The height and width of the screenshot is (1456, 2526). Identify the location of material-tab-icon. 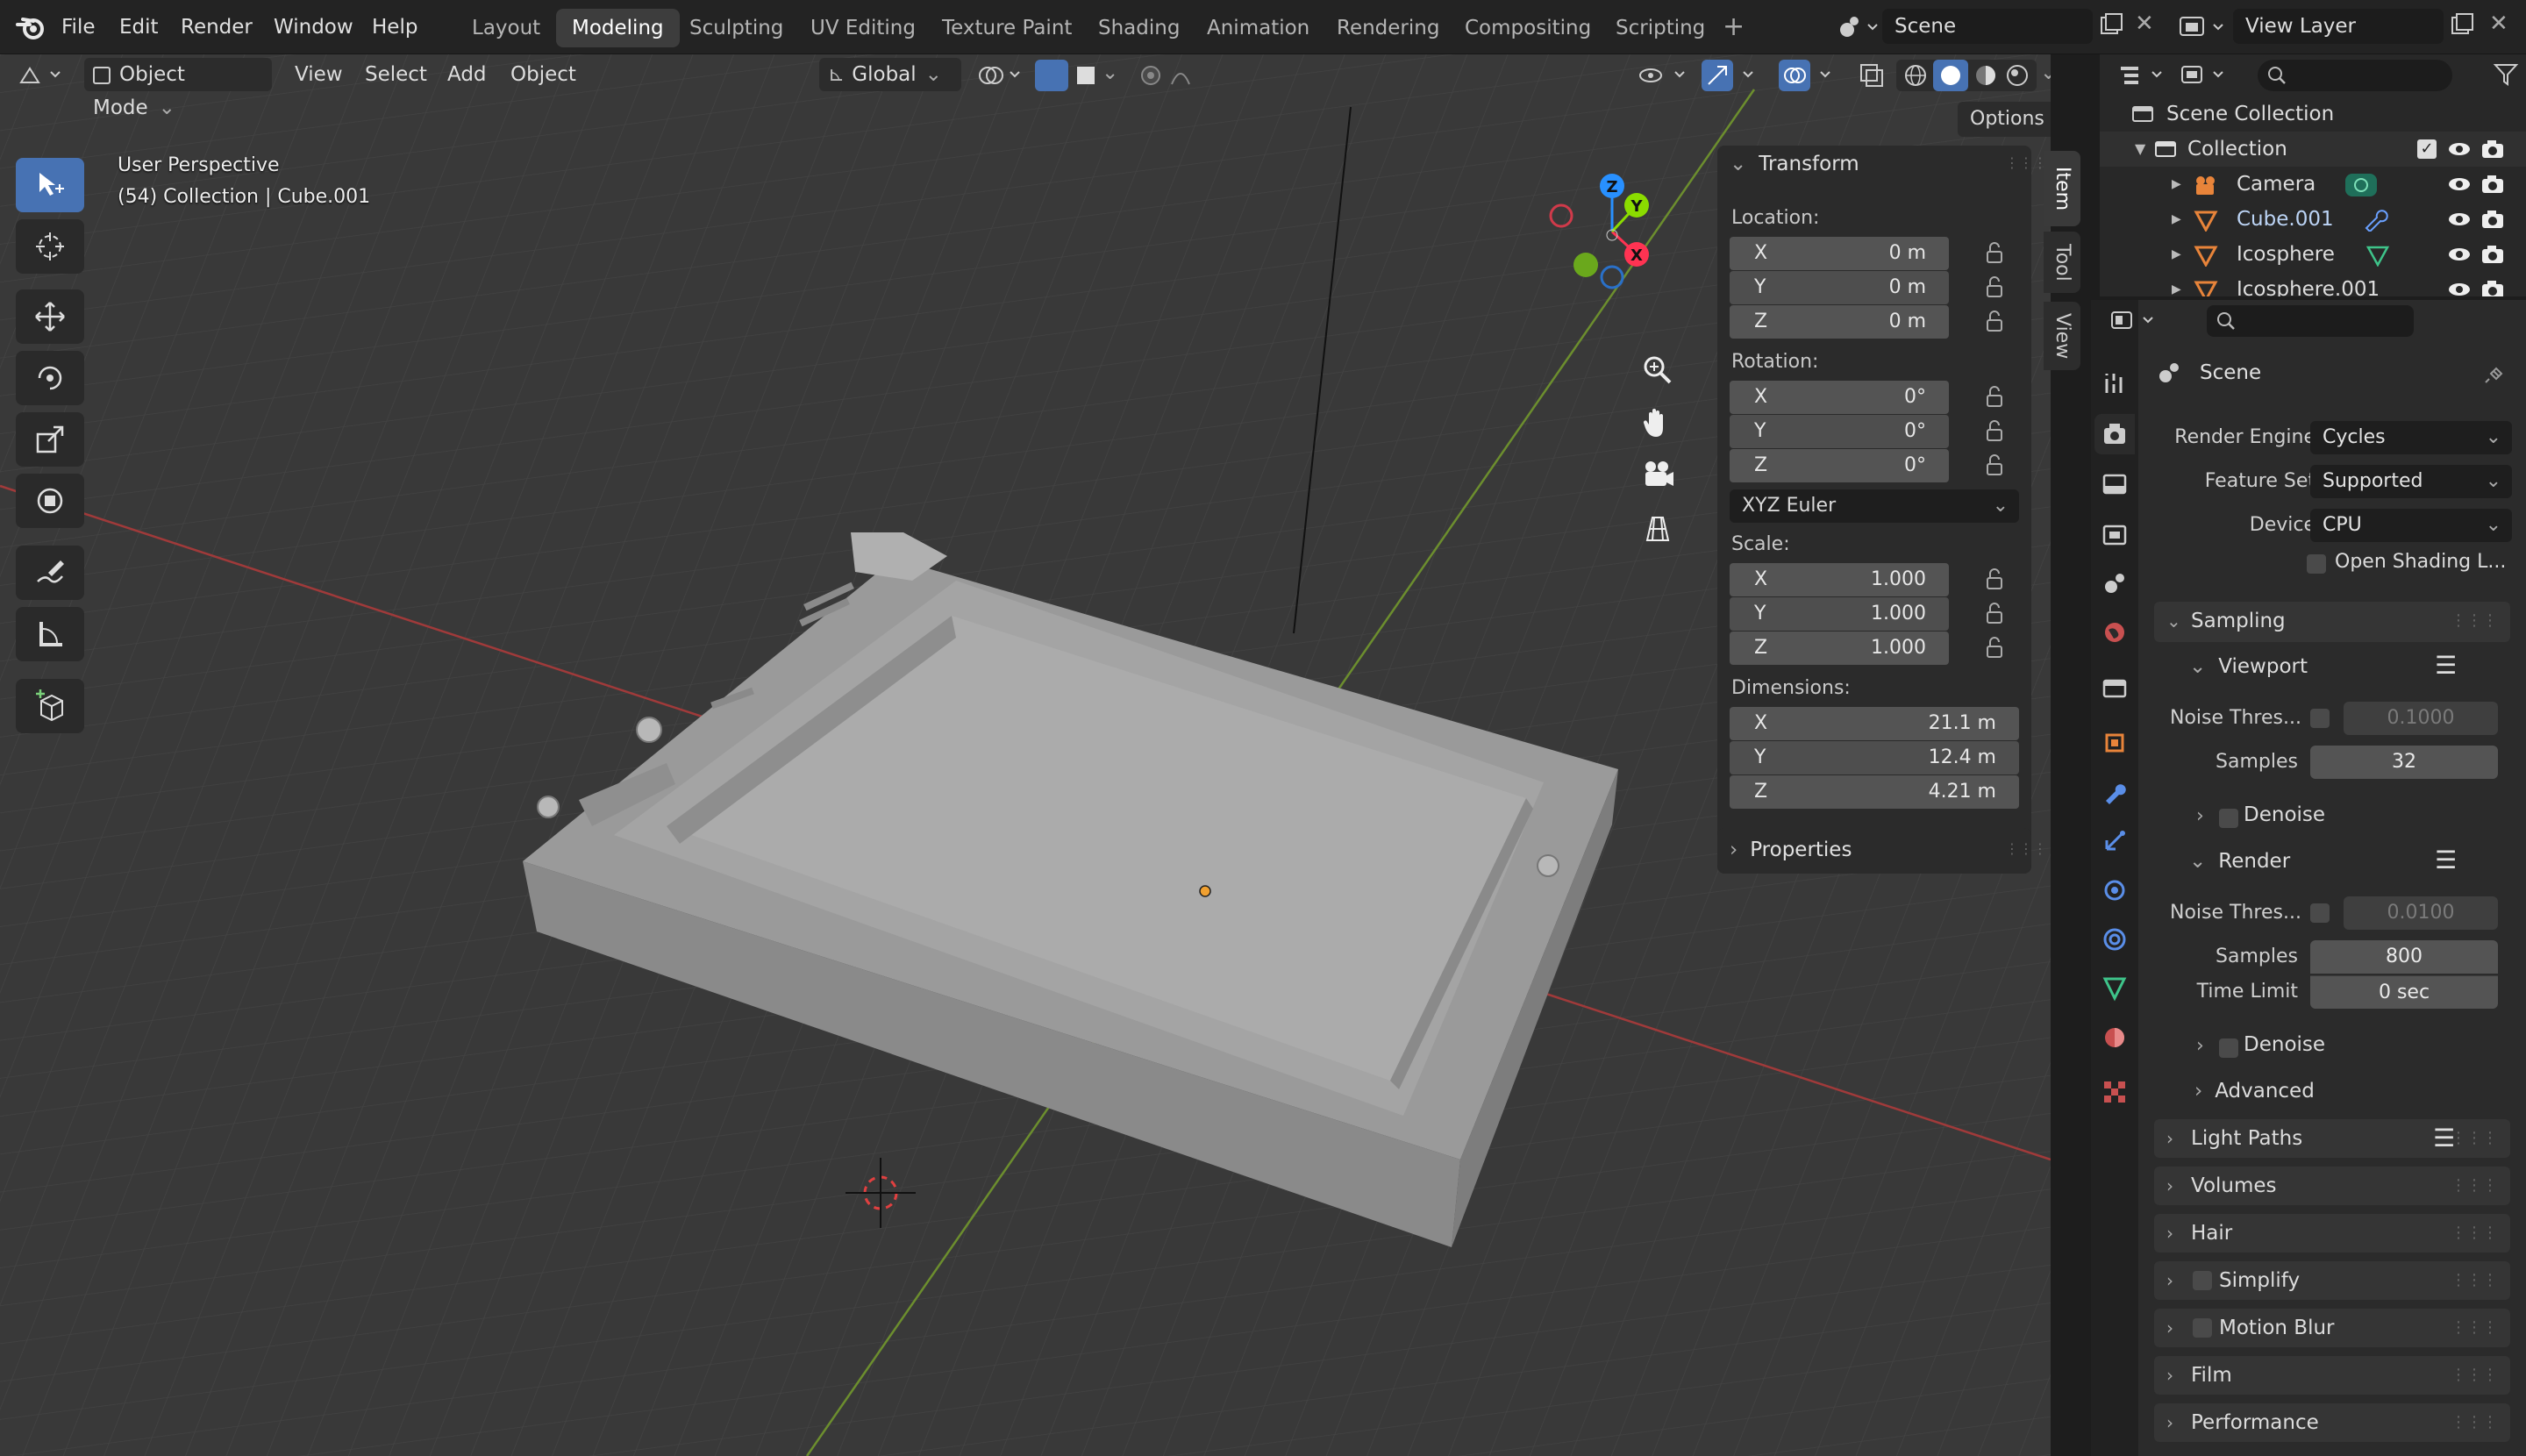
(2114, 1037).